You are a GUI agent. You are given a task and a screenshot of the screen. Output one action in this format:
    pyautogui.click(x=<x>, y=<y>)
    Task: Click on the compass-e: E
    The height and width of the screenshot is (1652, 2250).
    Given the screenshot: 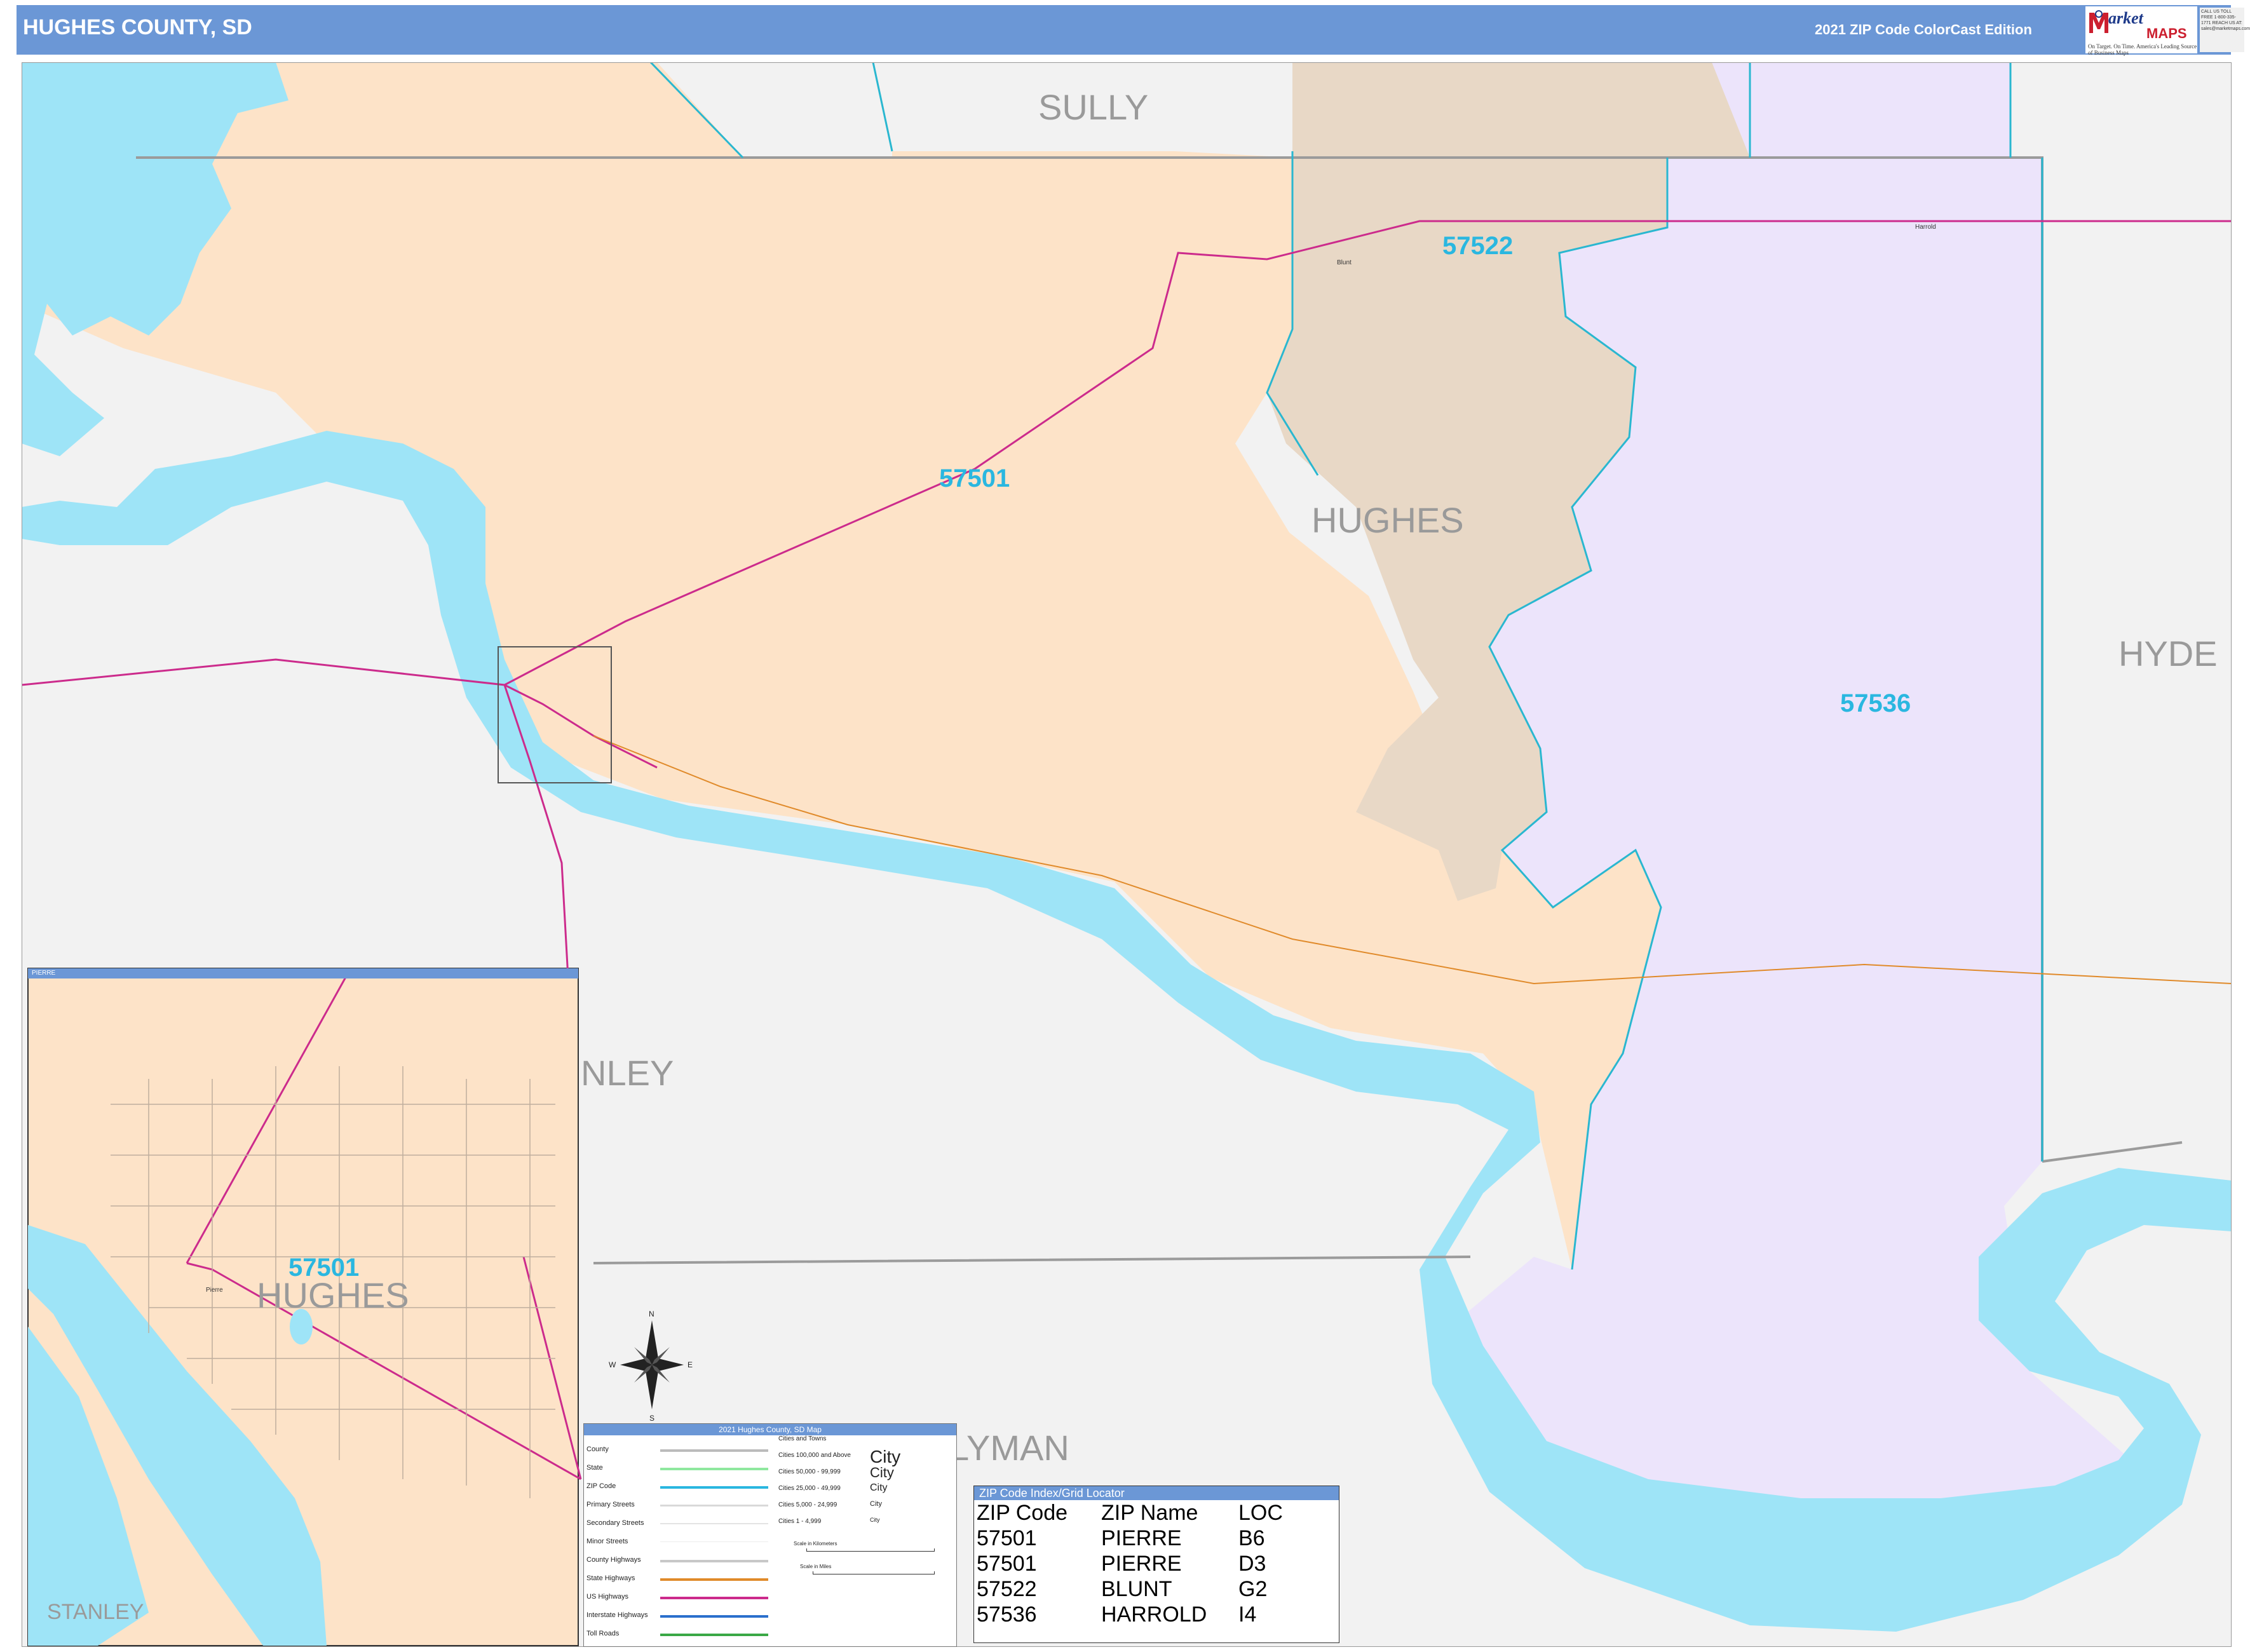 What is the action you would take?
    pyautogui.click(x=690, y=1365)
    